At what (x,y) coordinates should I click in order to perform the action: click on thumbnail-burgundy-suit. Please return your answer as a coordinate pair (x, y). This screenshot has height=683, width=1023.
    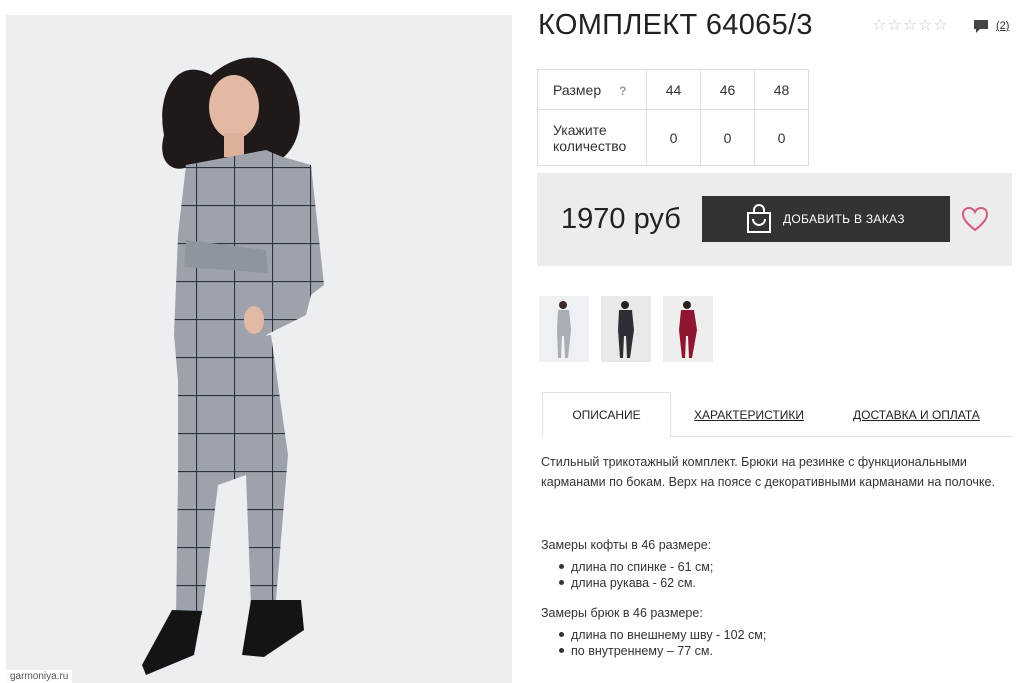
    Looking at the image, I should click on (688, 329).